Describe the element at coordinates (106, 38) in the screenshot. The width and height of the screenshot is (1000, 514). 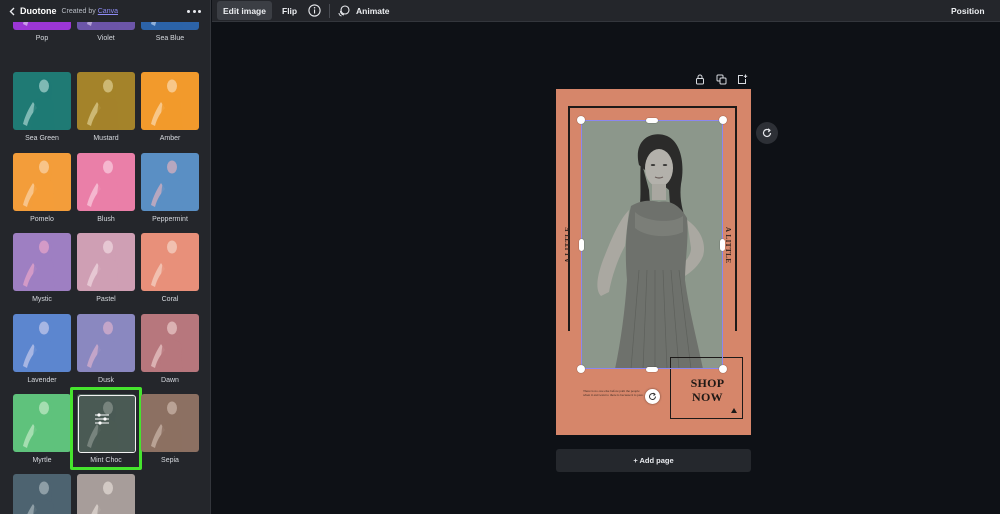
I see `filter-label: Violet` at that location.